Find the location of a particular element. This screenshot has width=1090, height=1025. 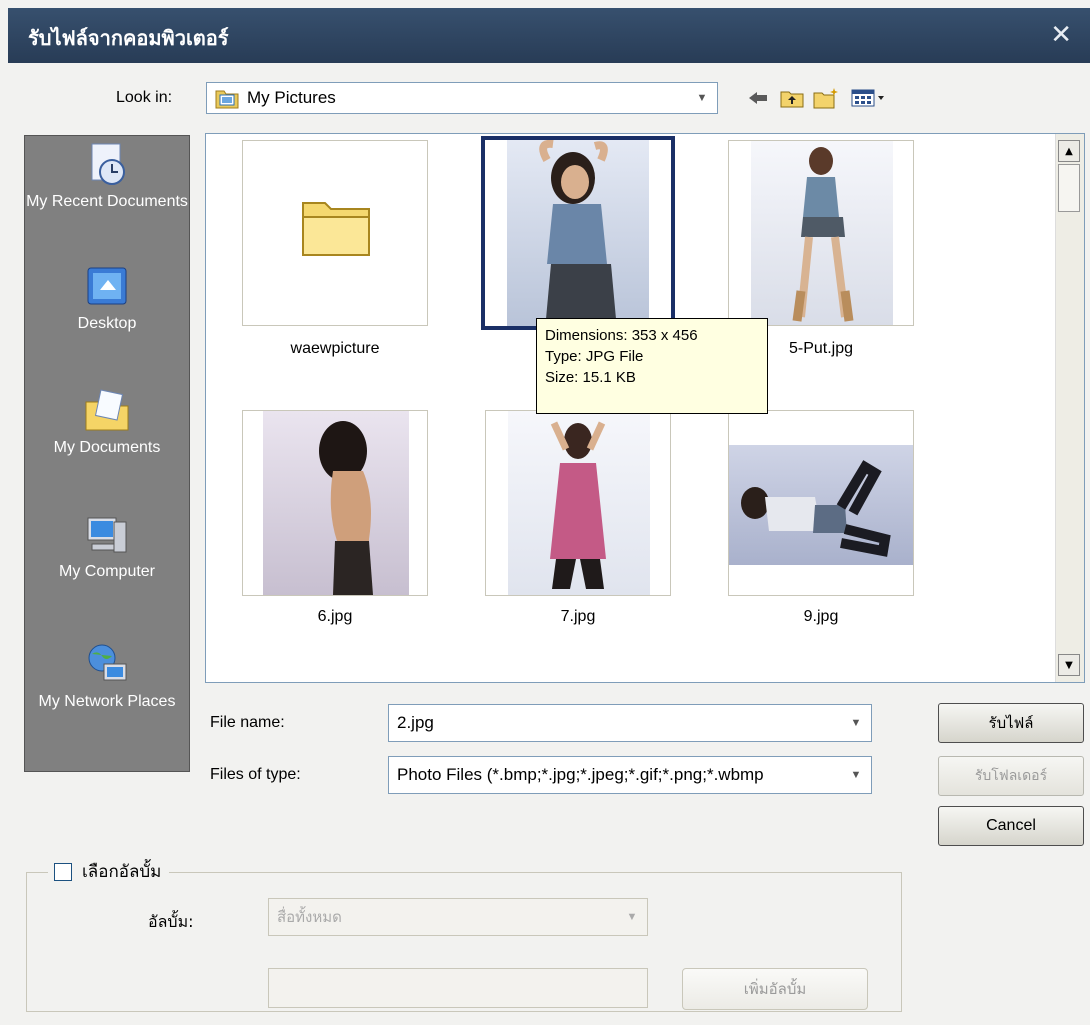

album-value: สื่อทั้งหมด is located at coordinates (309, 917).